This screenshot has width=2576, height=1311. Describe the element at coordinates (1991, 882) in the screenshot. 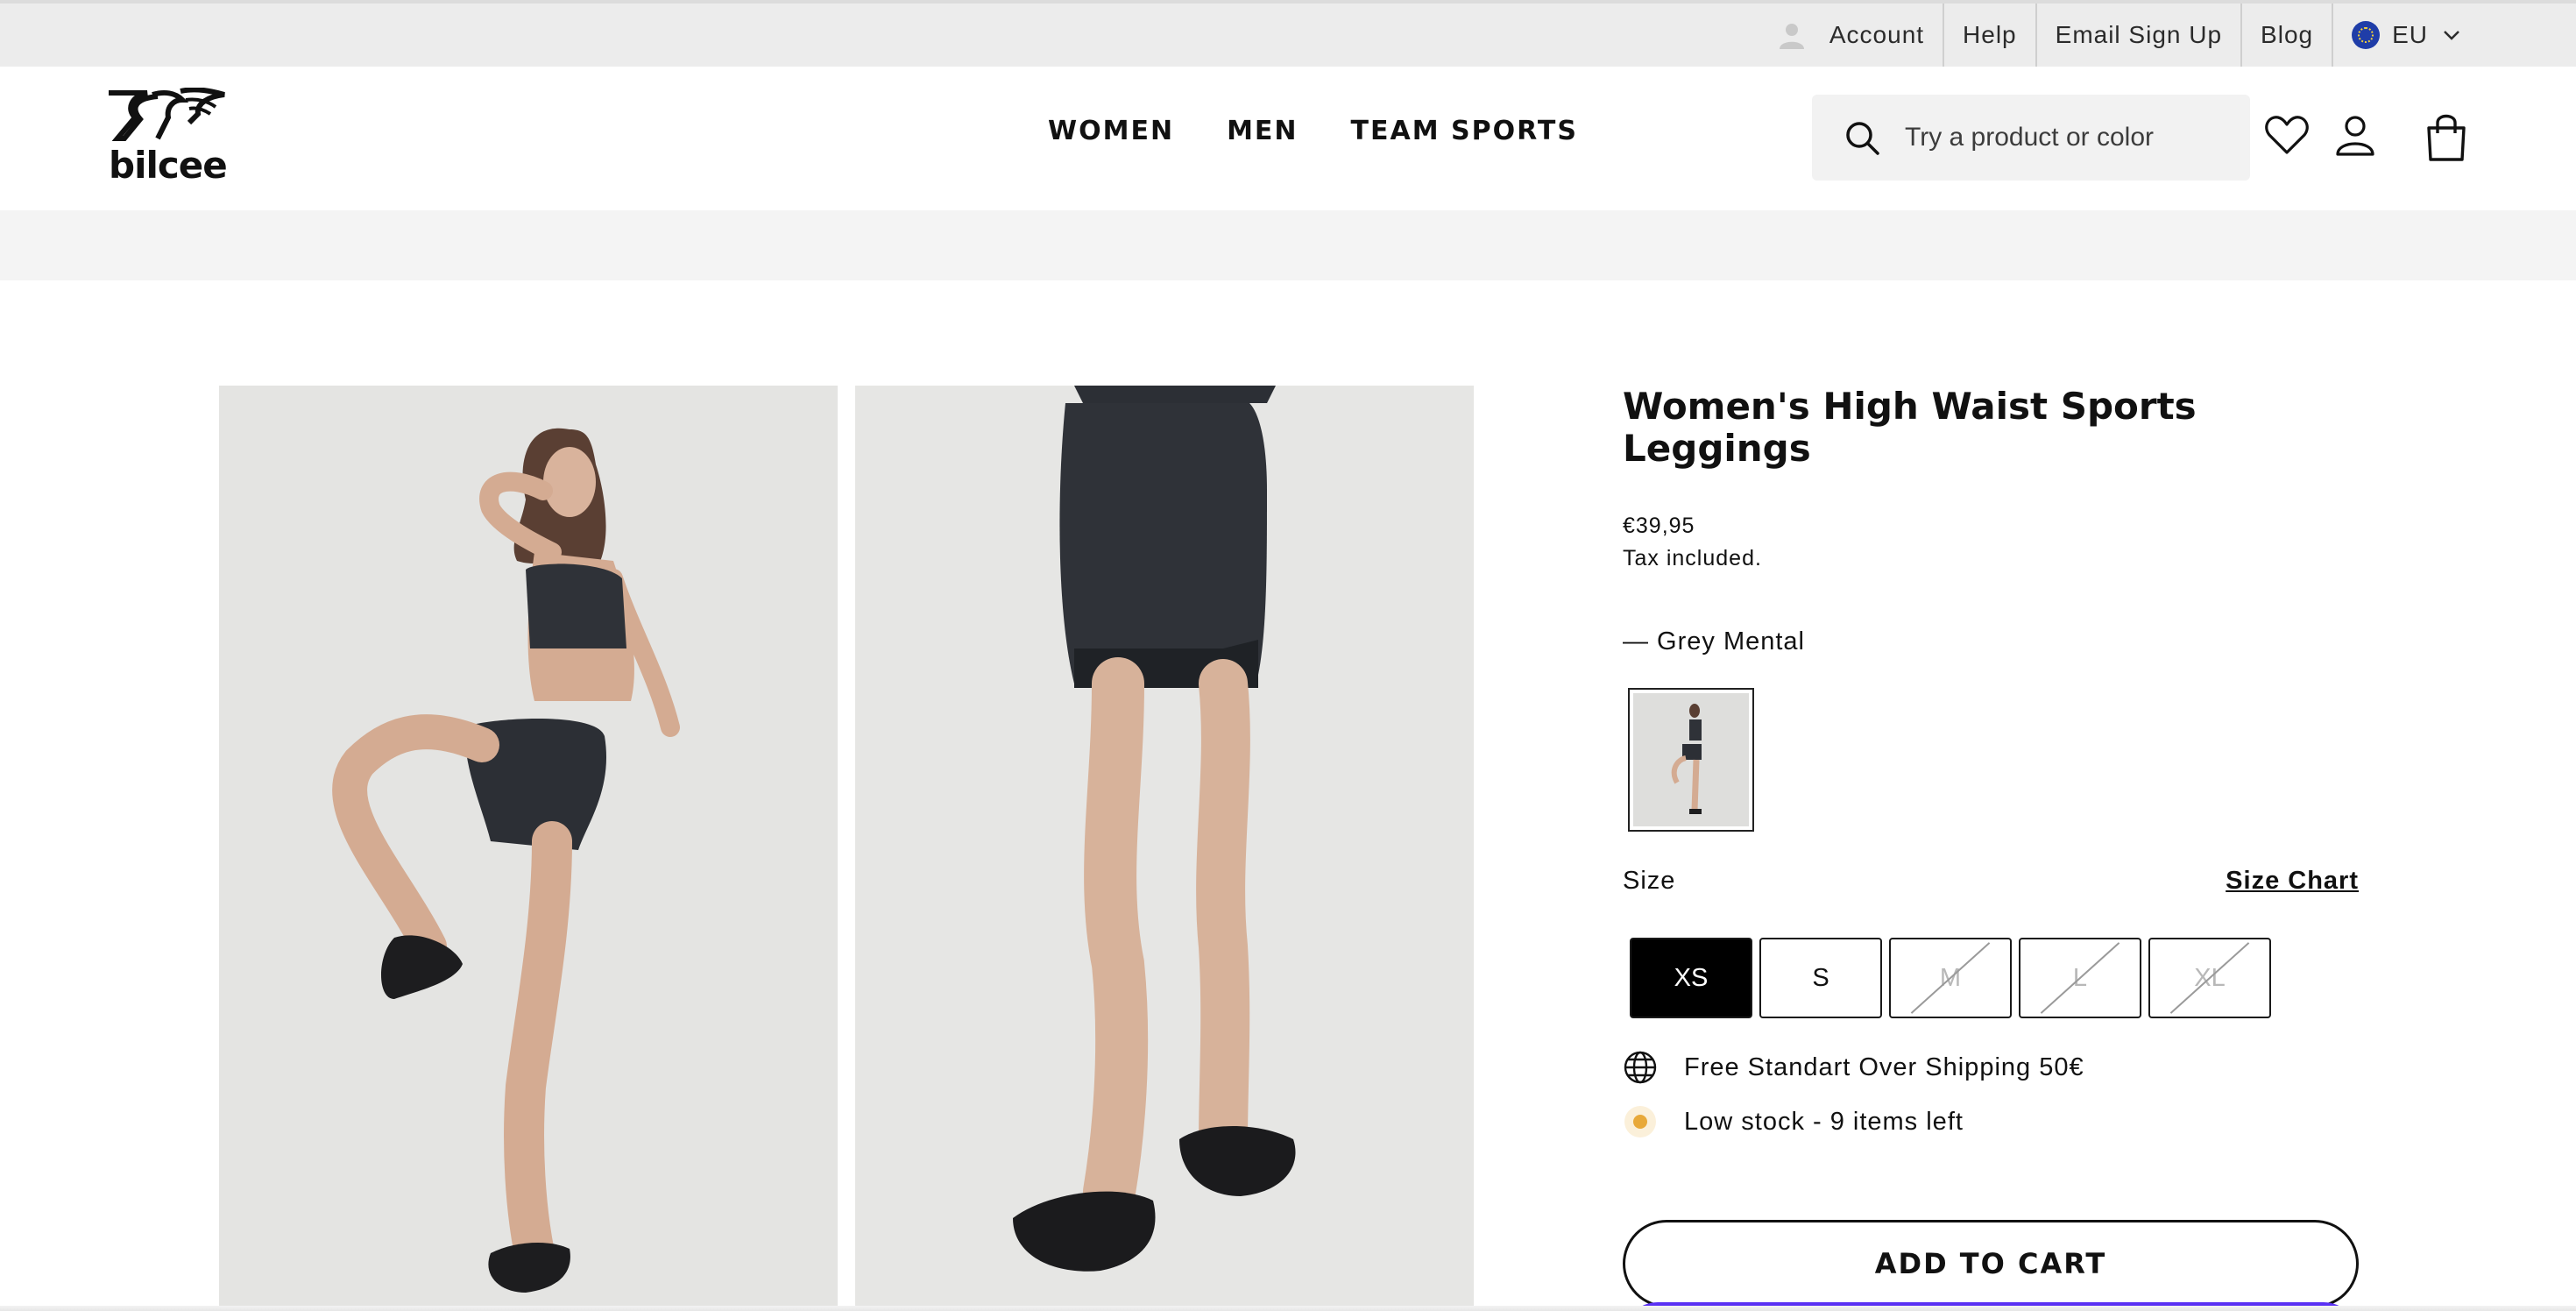

I see `size-header: Size Size Chart` at that location.